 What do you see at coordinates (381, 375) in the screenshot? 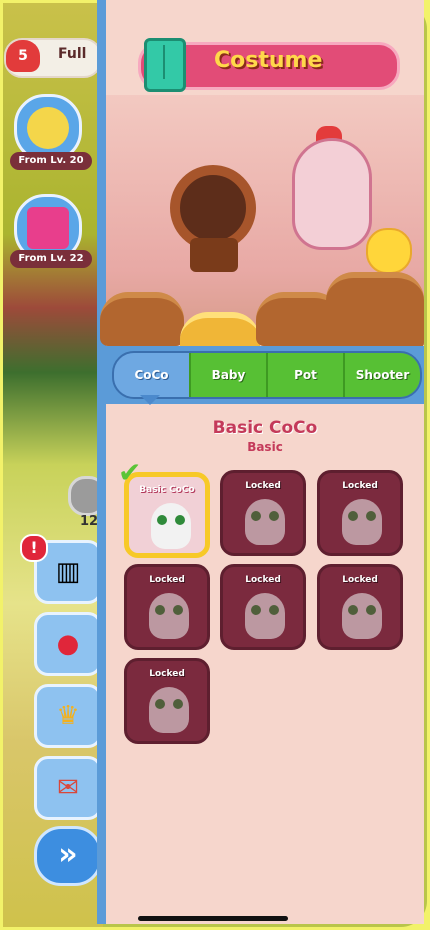
I see `tab-shooter: Shooter` at bounding box center [381, 375].